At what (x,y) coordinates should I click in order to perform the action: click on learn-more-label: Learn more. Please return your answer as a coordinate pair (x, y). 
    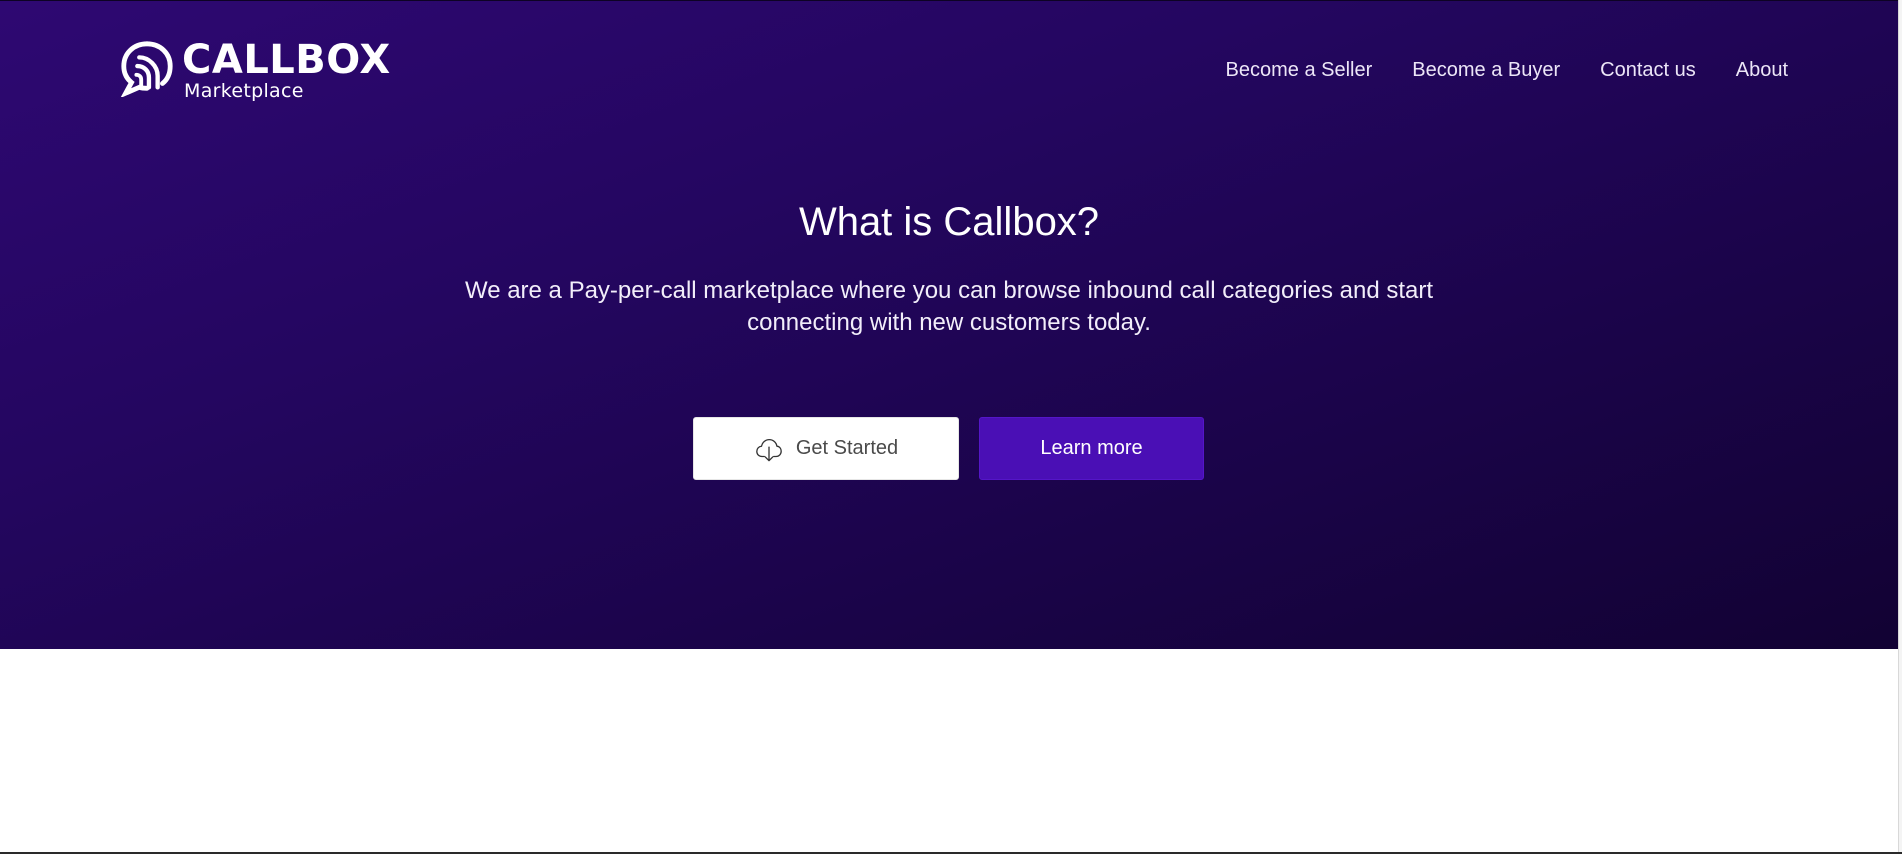
    Looking at the image, I should click on (1091, 448).